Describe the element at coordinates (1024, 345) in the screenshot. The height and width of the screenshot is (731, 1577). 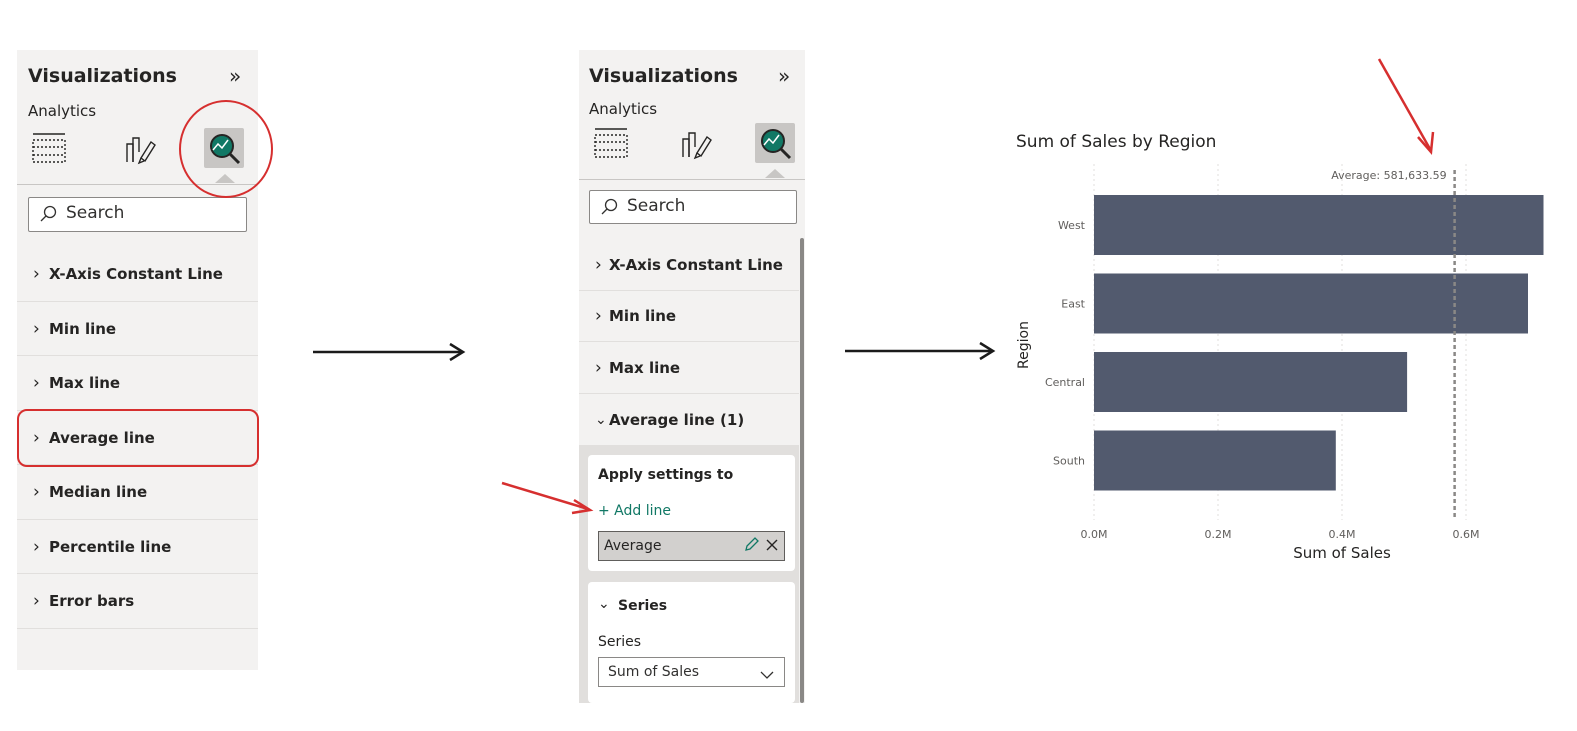
I see `y-axis-title: Region` at that location.